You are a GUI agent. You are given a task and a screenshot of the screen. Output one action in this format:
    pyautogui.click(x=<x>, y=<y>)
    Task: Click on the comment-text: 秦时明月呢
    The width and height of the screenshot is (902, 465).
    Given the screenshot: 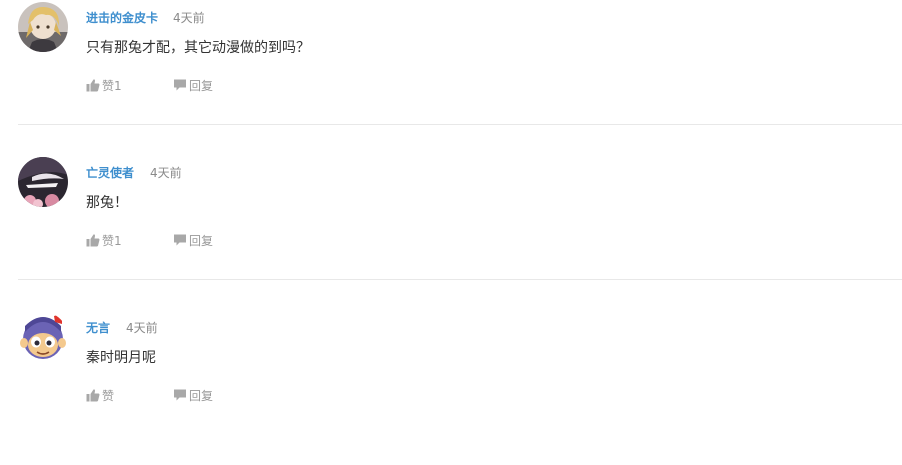 What is the action you would take?
    pyautogui.click(x=121, y=358)
    